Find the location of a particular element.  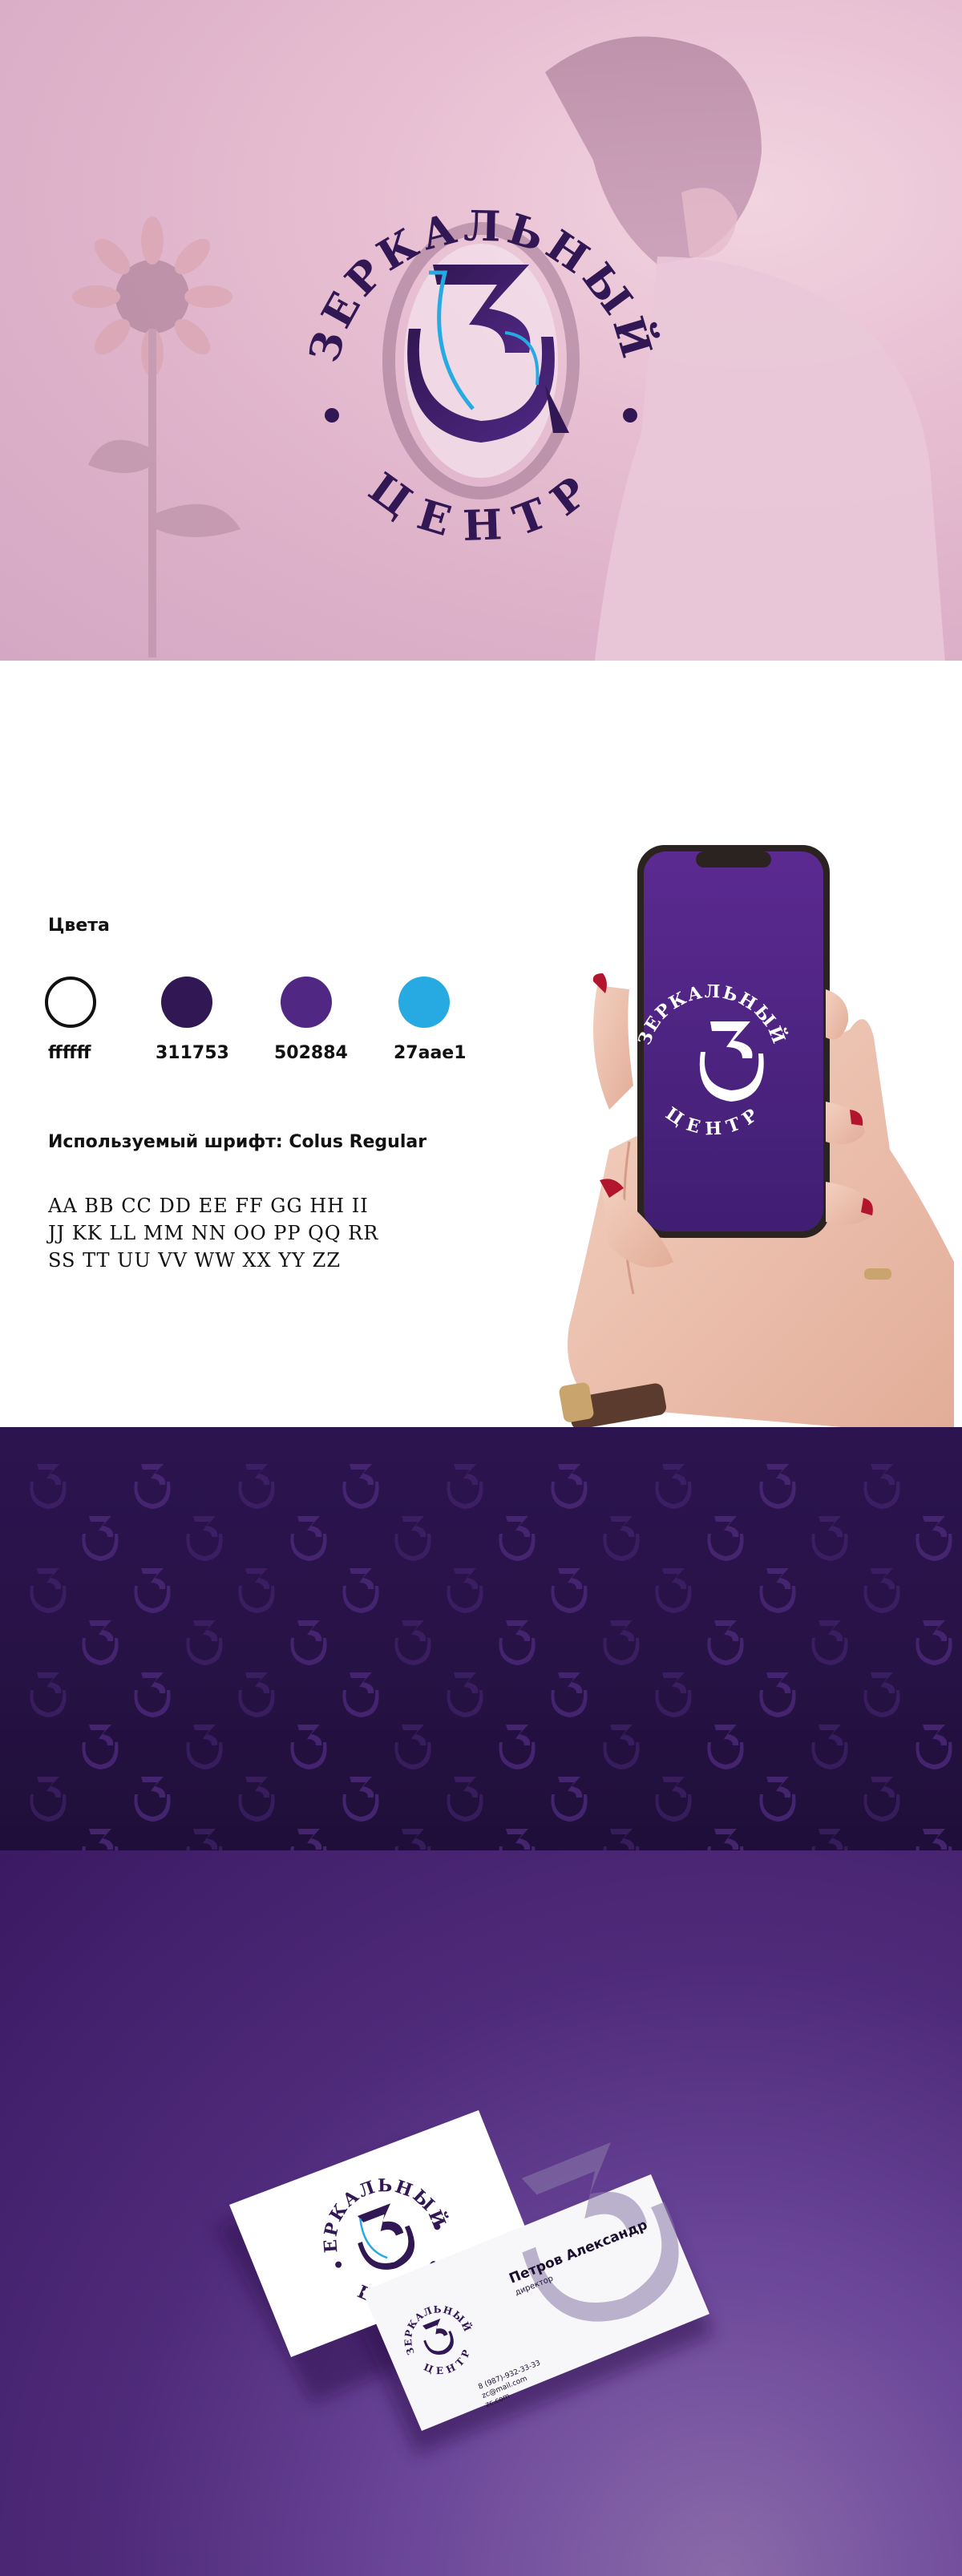

alphabet-line-2: JJ KK LL MM NN OO PP QQ RR is located at coordinates (213, 1233).